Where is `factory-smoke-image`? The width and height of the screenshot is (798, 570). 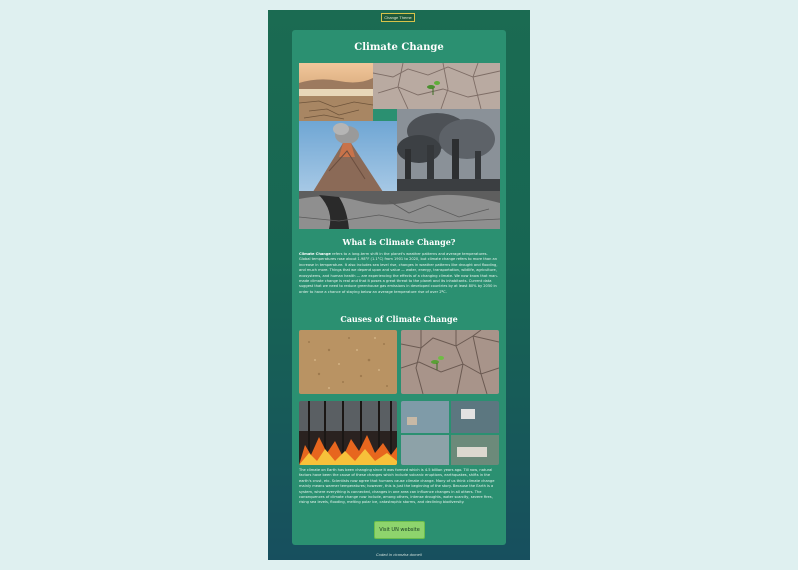
factory-smoke-image is located at coordinates (448, 152).